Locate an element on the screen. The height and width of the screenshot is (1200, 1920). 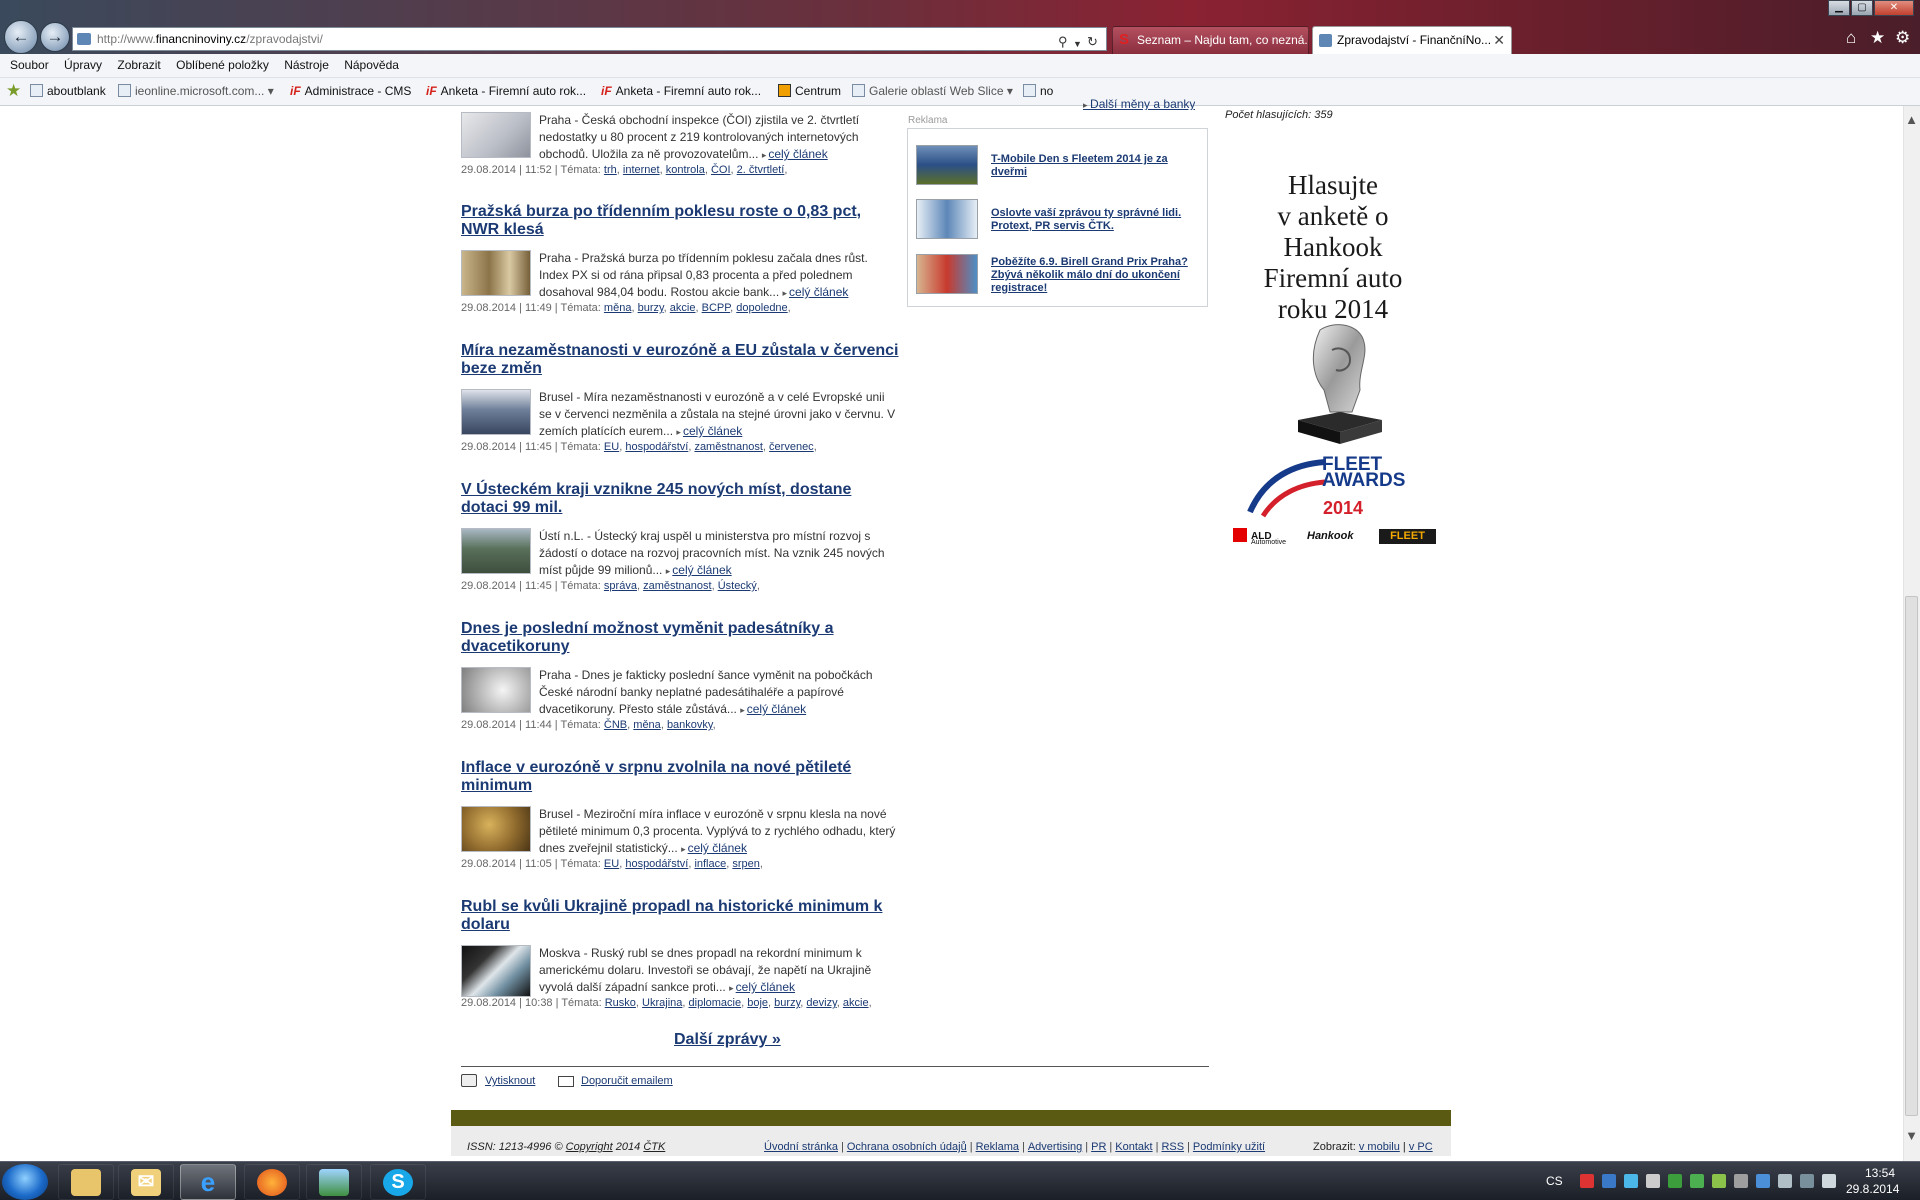
view-mobile-link: v mobilu is located at coordinates (1379, 1147).